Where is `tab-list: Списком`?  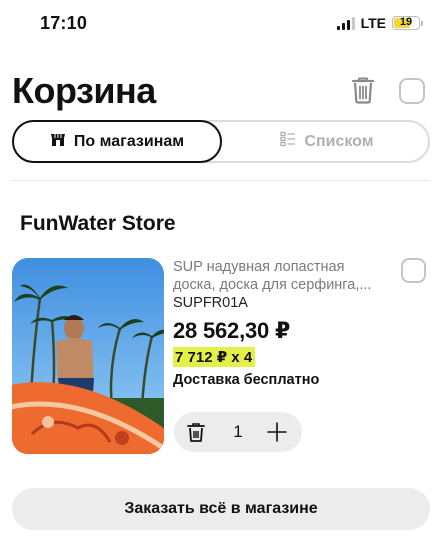 tab-list: Списком is located at coordinates (327, 141).